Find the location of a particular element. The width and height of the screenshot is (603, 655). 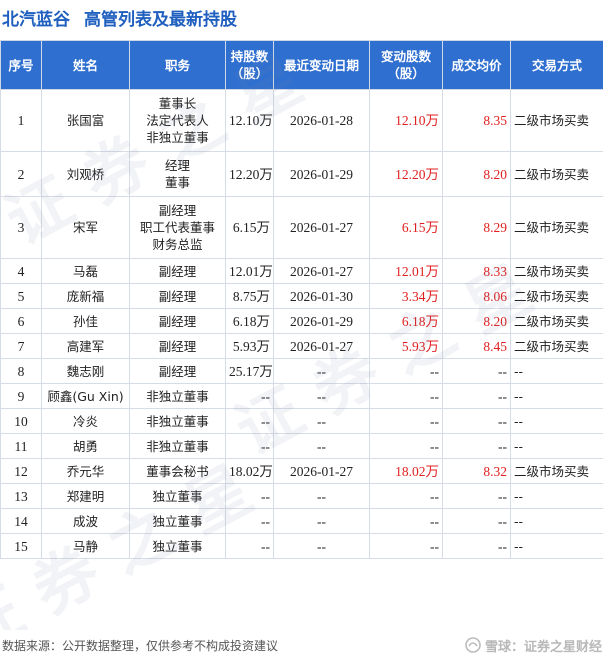

cell-duty: 副经理 职工代表董事 财务总监 is located at coordinates (177, 227).